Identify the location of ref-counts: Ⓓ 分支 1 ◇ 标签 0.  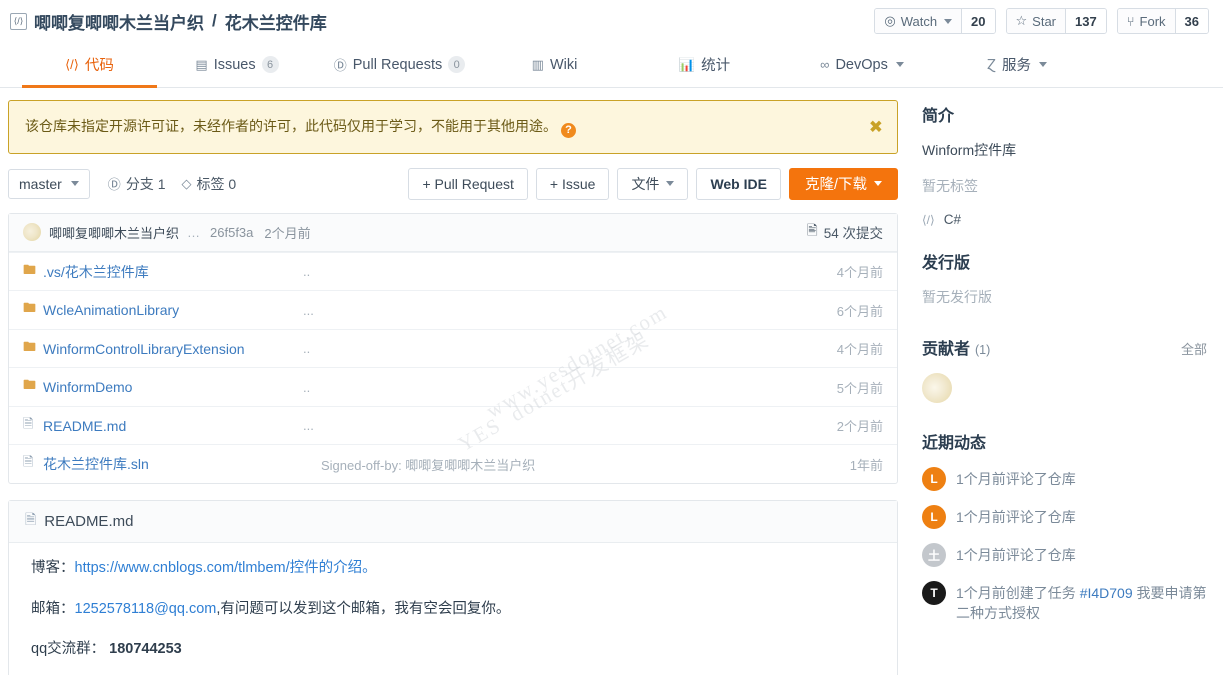
(172, 184).